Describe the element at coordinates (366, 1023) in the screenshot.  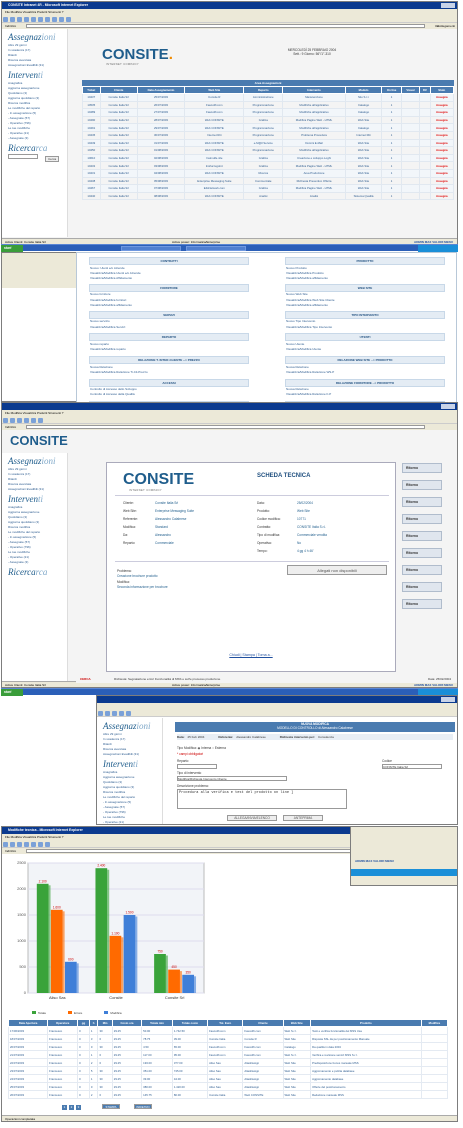
I see `column-header: Prodotto` at that location.